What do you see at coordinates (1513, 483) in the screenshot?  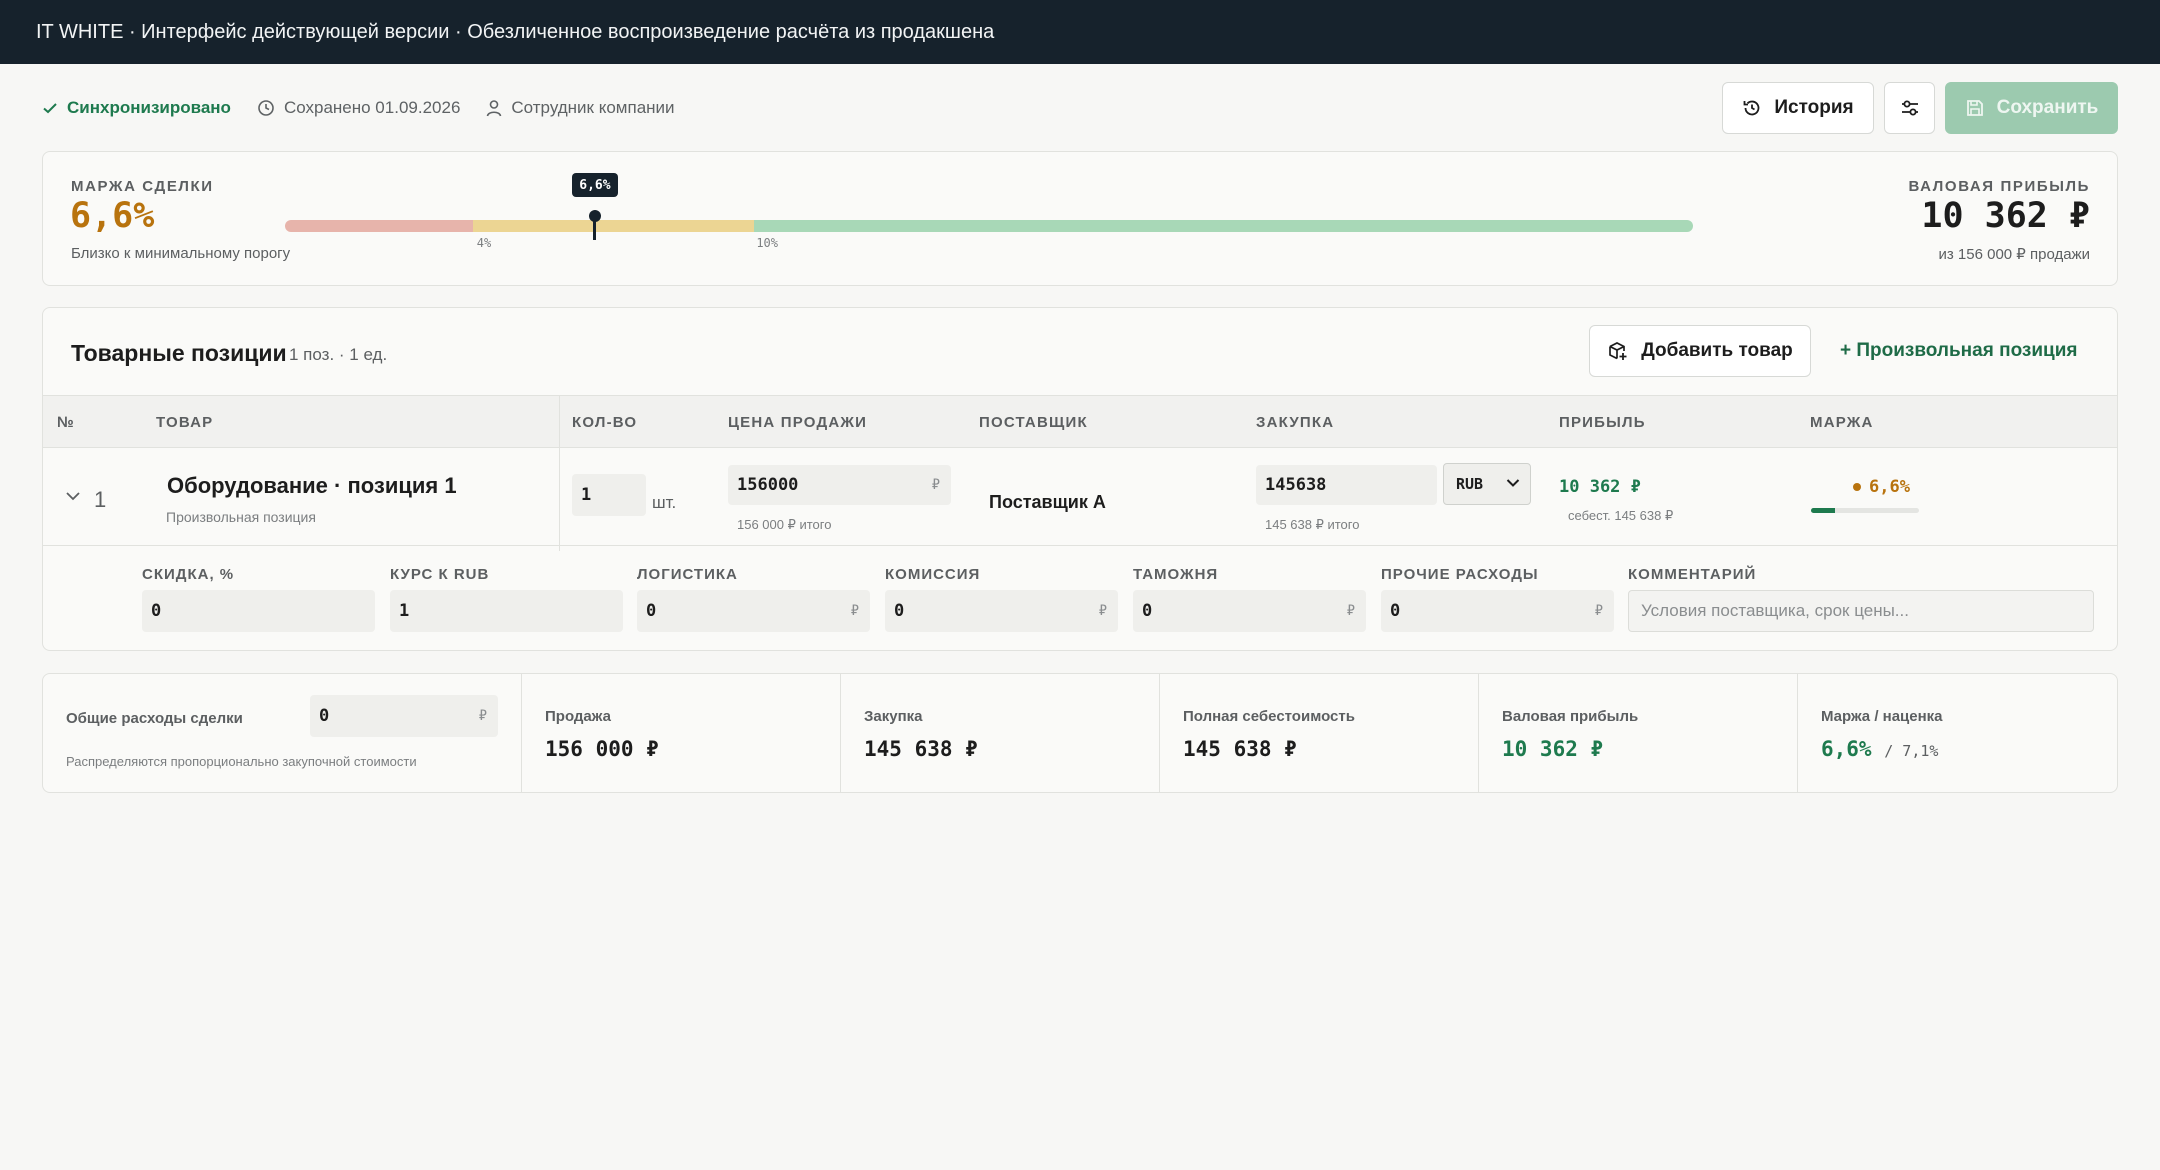 I see `chevron-down-icon` at bounding box center [1513, 483].